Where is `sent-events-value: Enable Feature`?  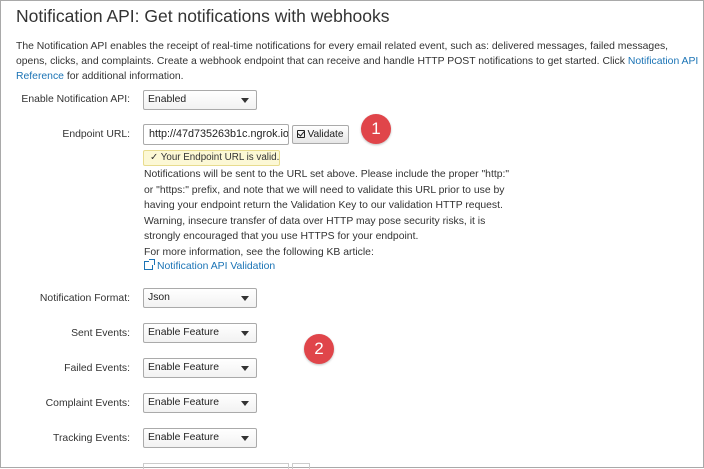
sent-events-value: Enable Feature is located at coordinates (184, 332).